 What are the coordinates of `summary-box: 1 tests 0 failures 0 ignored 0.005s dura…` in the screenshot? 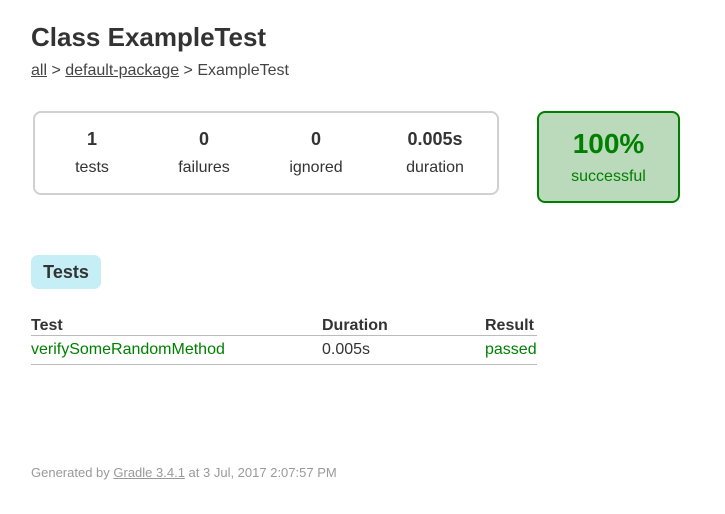 It's located at (266, 153).